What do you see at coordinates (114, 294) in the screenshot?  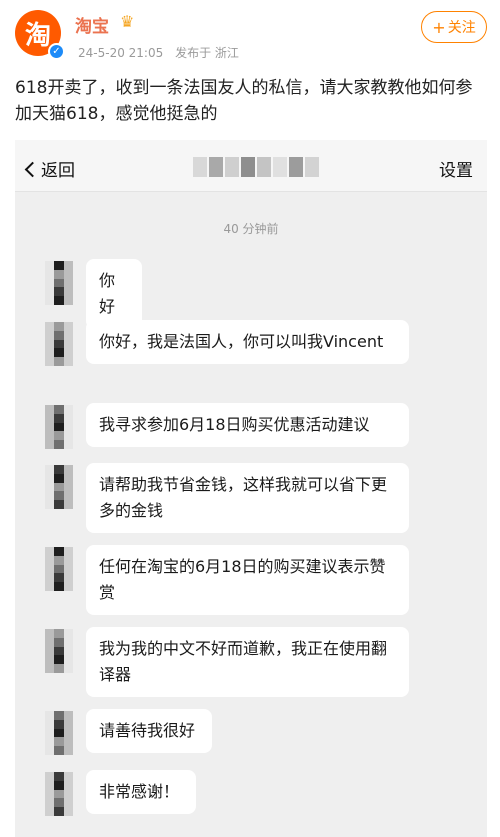 I see `message-bubble: 你好` at bounding box center [114, 294].